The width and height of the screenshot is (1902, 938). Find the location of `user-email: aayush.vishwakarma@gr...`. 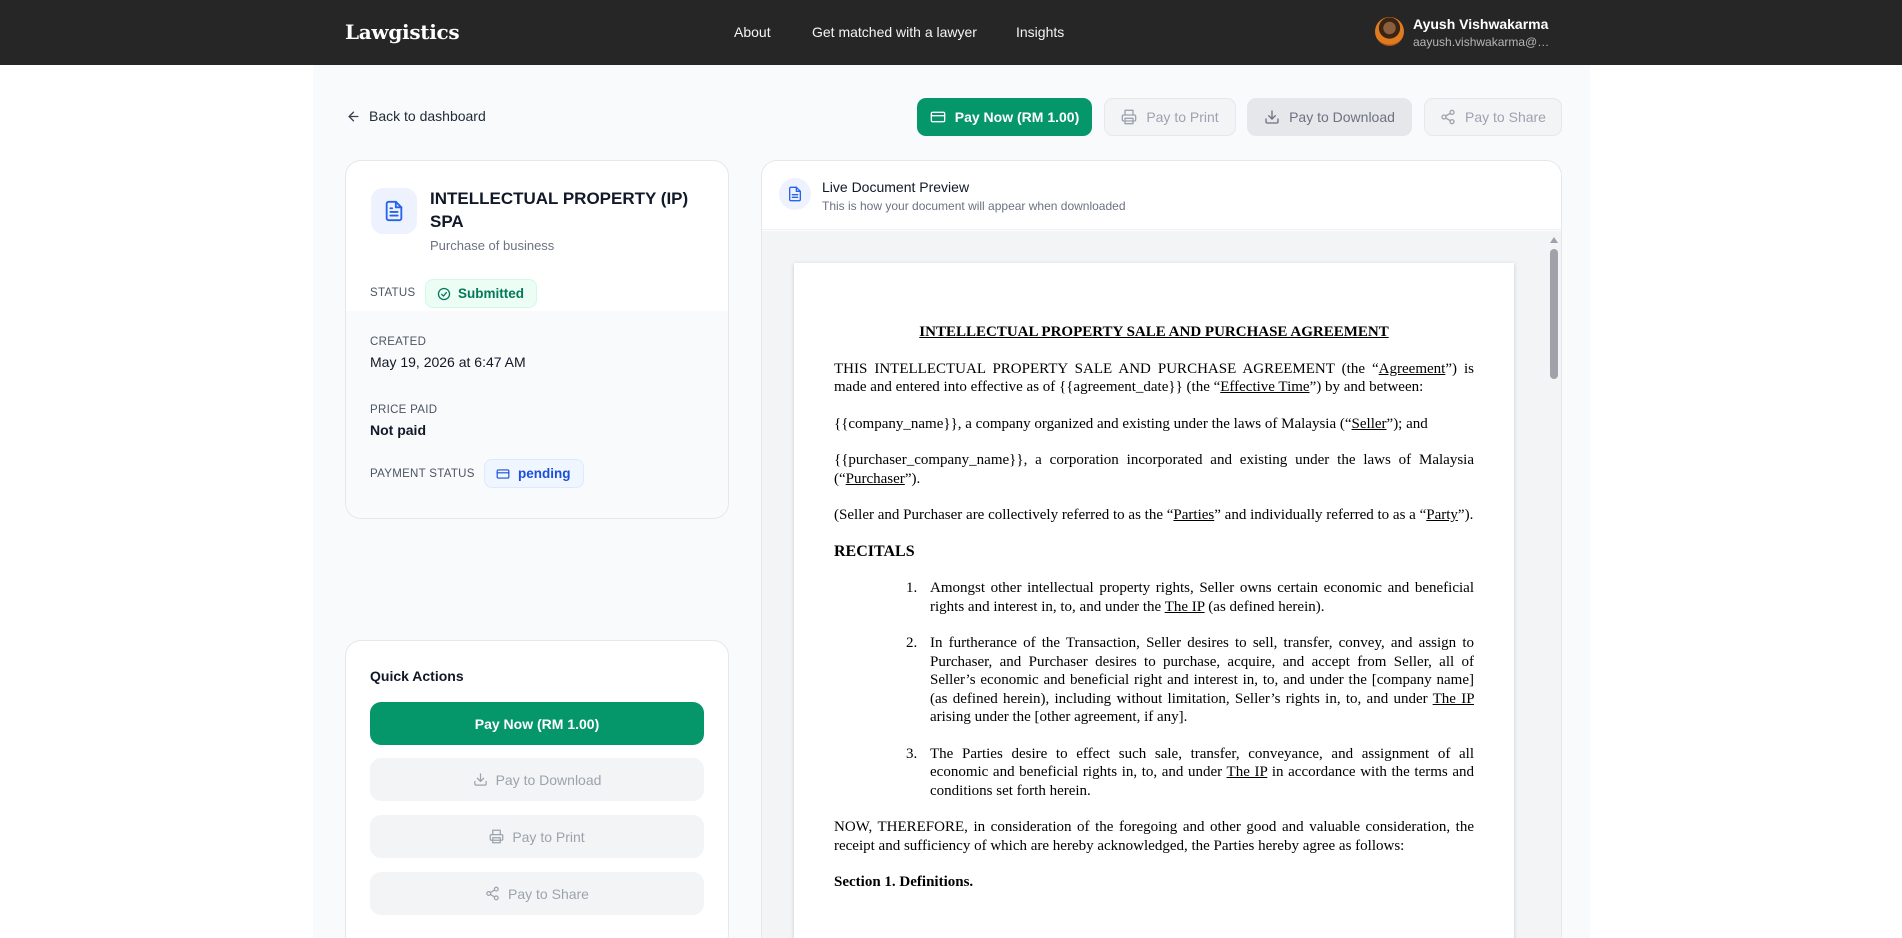

user-email: aayush.vishwakarma@gr... is located at coordinates (1483, 42).